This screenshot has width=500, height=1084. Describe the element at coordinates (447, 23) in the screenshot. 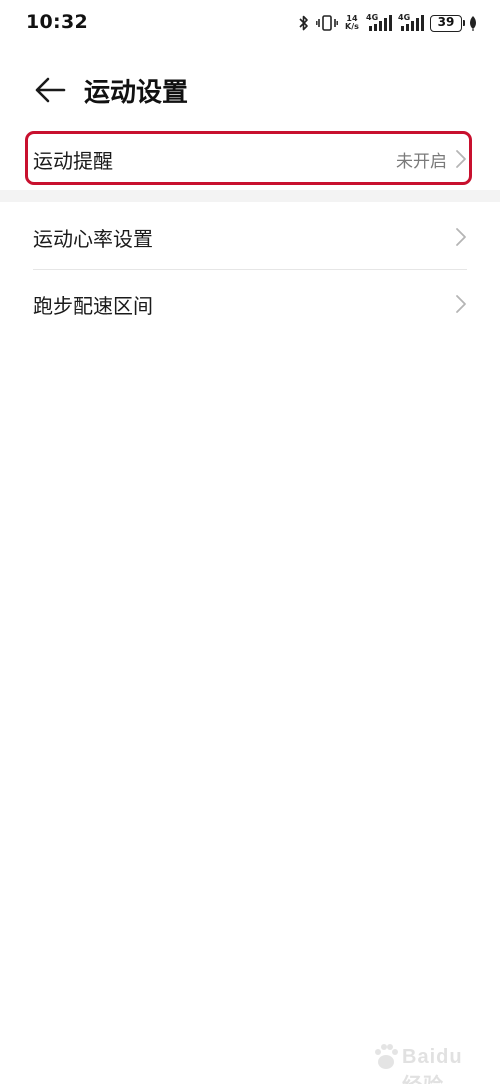

I see `battery-icon: 39` at that location.